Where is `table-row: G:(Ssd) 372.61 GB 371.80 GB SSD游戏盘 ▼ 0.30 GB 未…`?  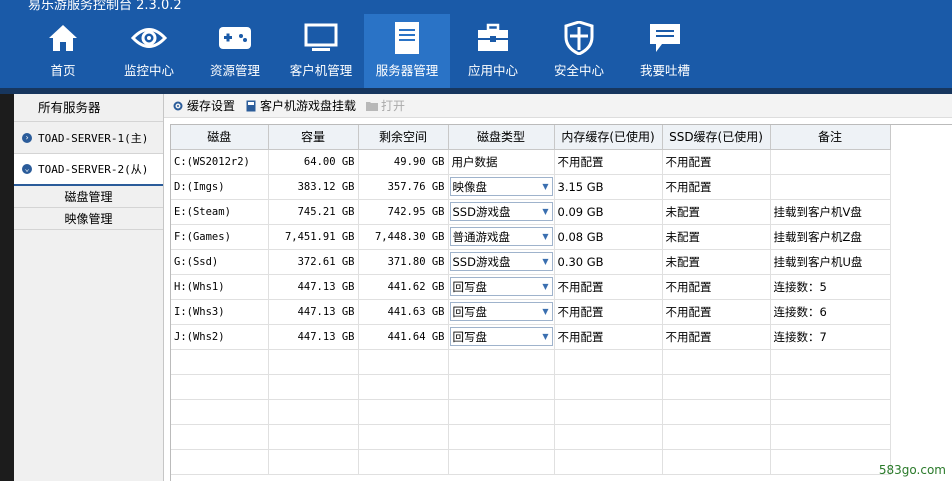 table-row: G:(Ssd) 372.61 GB 371.80 GB SSD游戏盘 ▼ 0.30 GB 未… is located at coordinates (531, 262).